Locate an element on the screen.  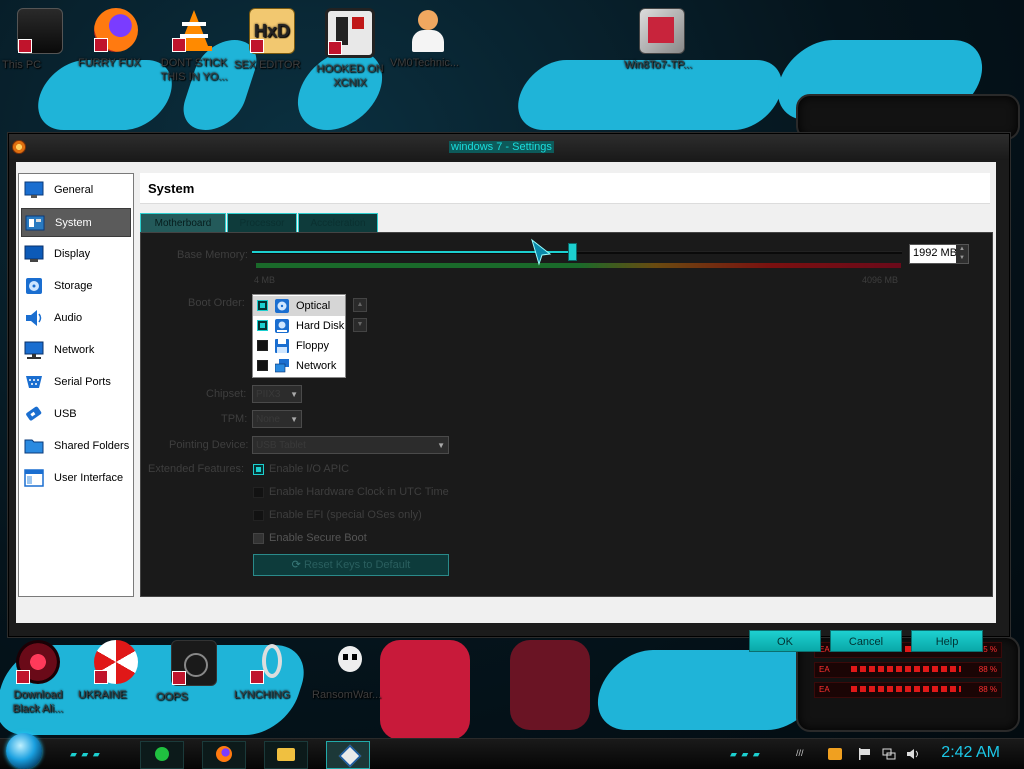
title-bar: windows 7 - Settings is located at coordinates (509, 147).